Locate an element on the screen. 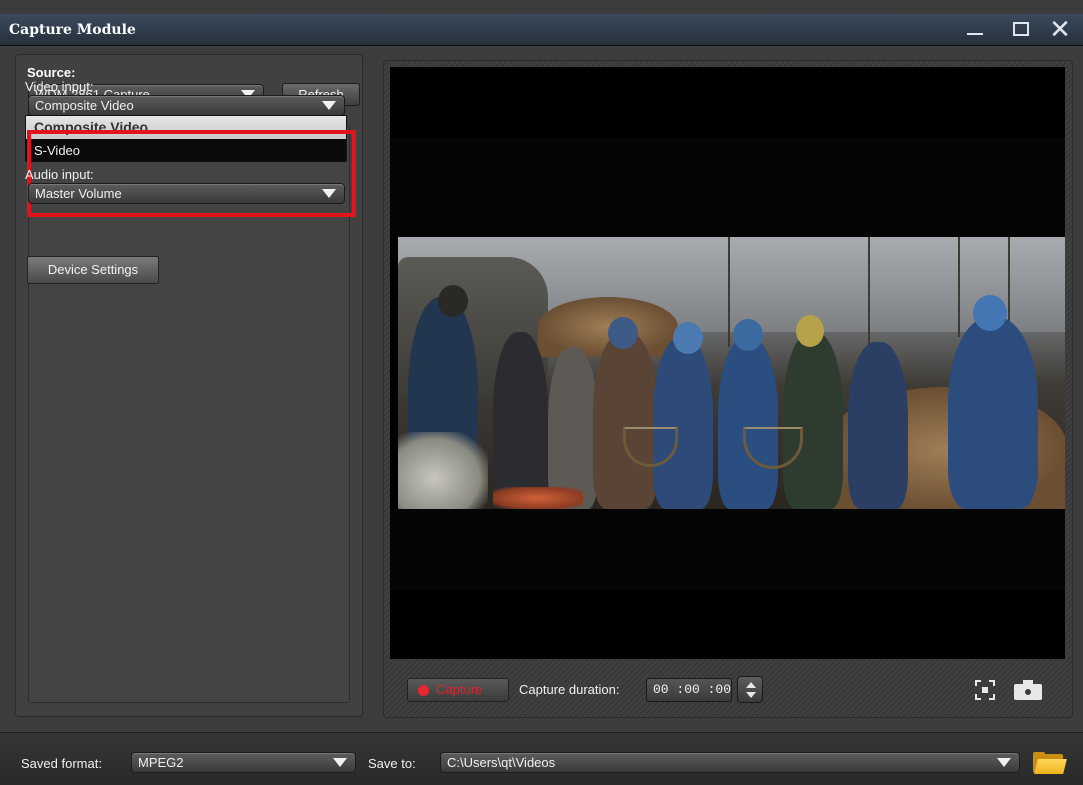 Image resolution: width=1083 pixels, height=785 pixels. minimize-button is located at coordinates (975, 29).